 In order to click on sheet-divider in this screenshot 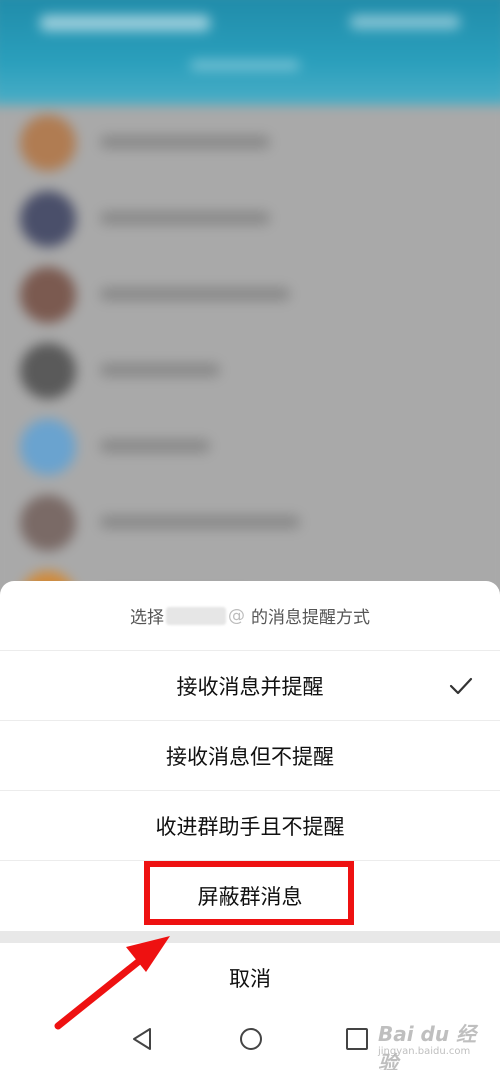, I will do `click(250, 937)`.